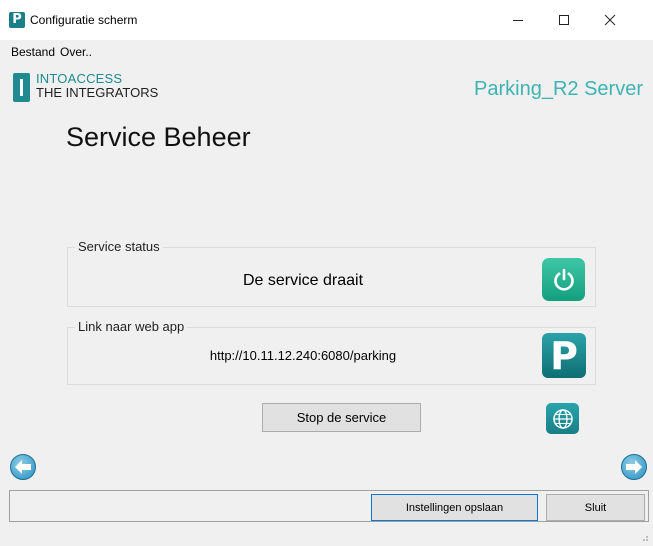 Image resolution: width=653 pixels, height=546 pixels. I want to click on back-button, so click(23, 467).